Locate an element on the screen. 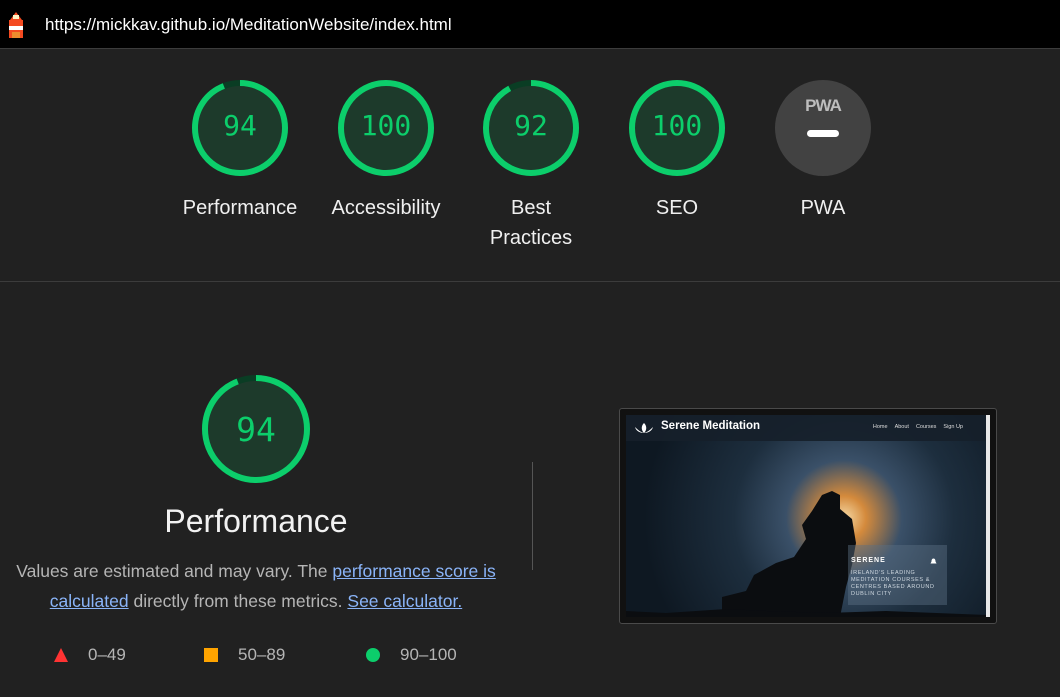  category-label: PWA is located at coordinates (823, 208).